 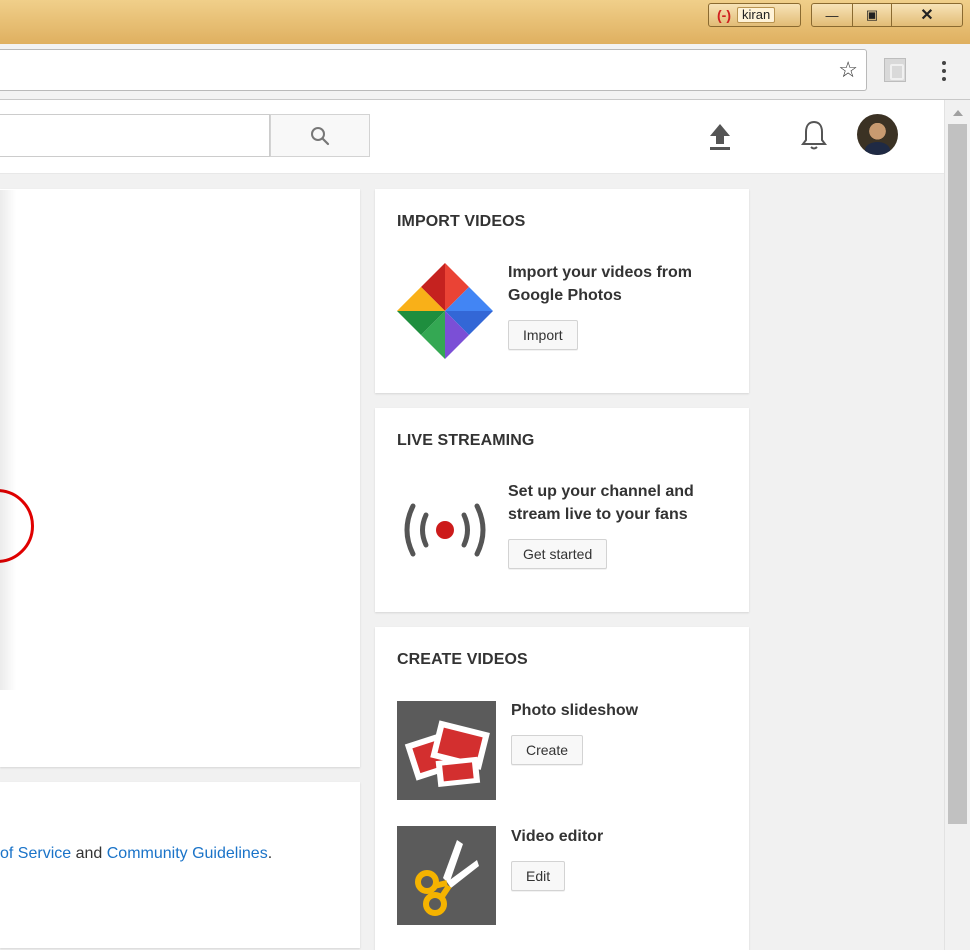 What do you see at coordinates (877, 134) in the screenshot?
I see `avatar` at bounding box center [877, 134].